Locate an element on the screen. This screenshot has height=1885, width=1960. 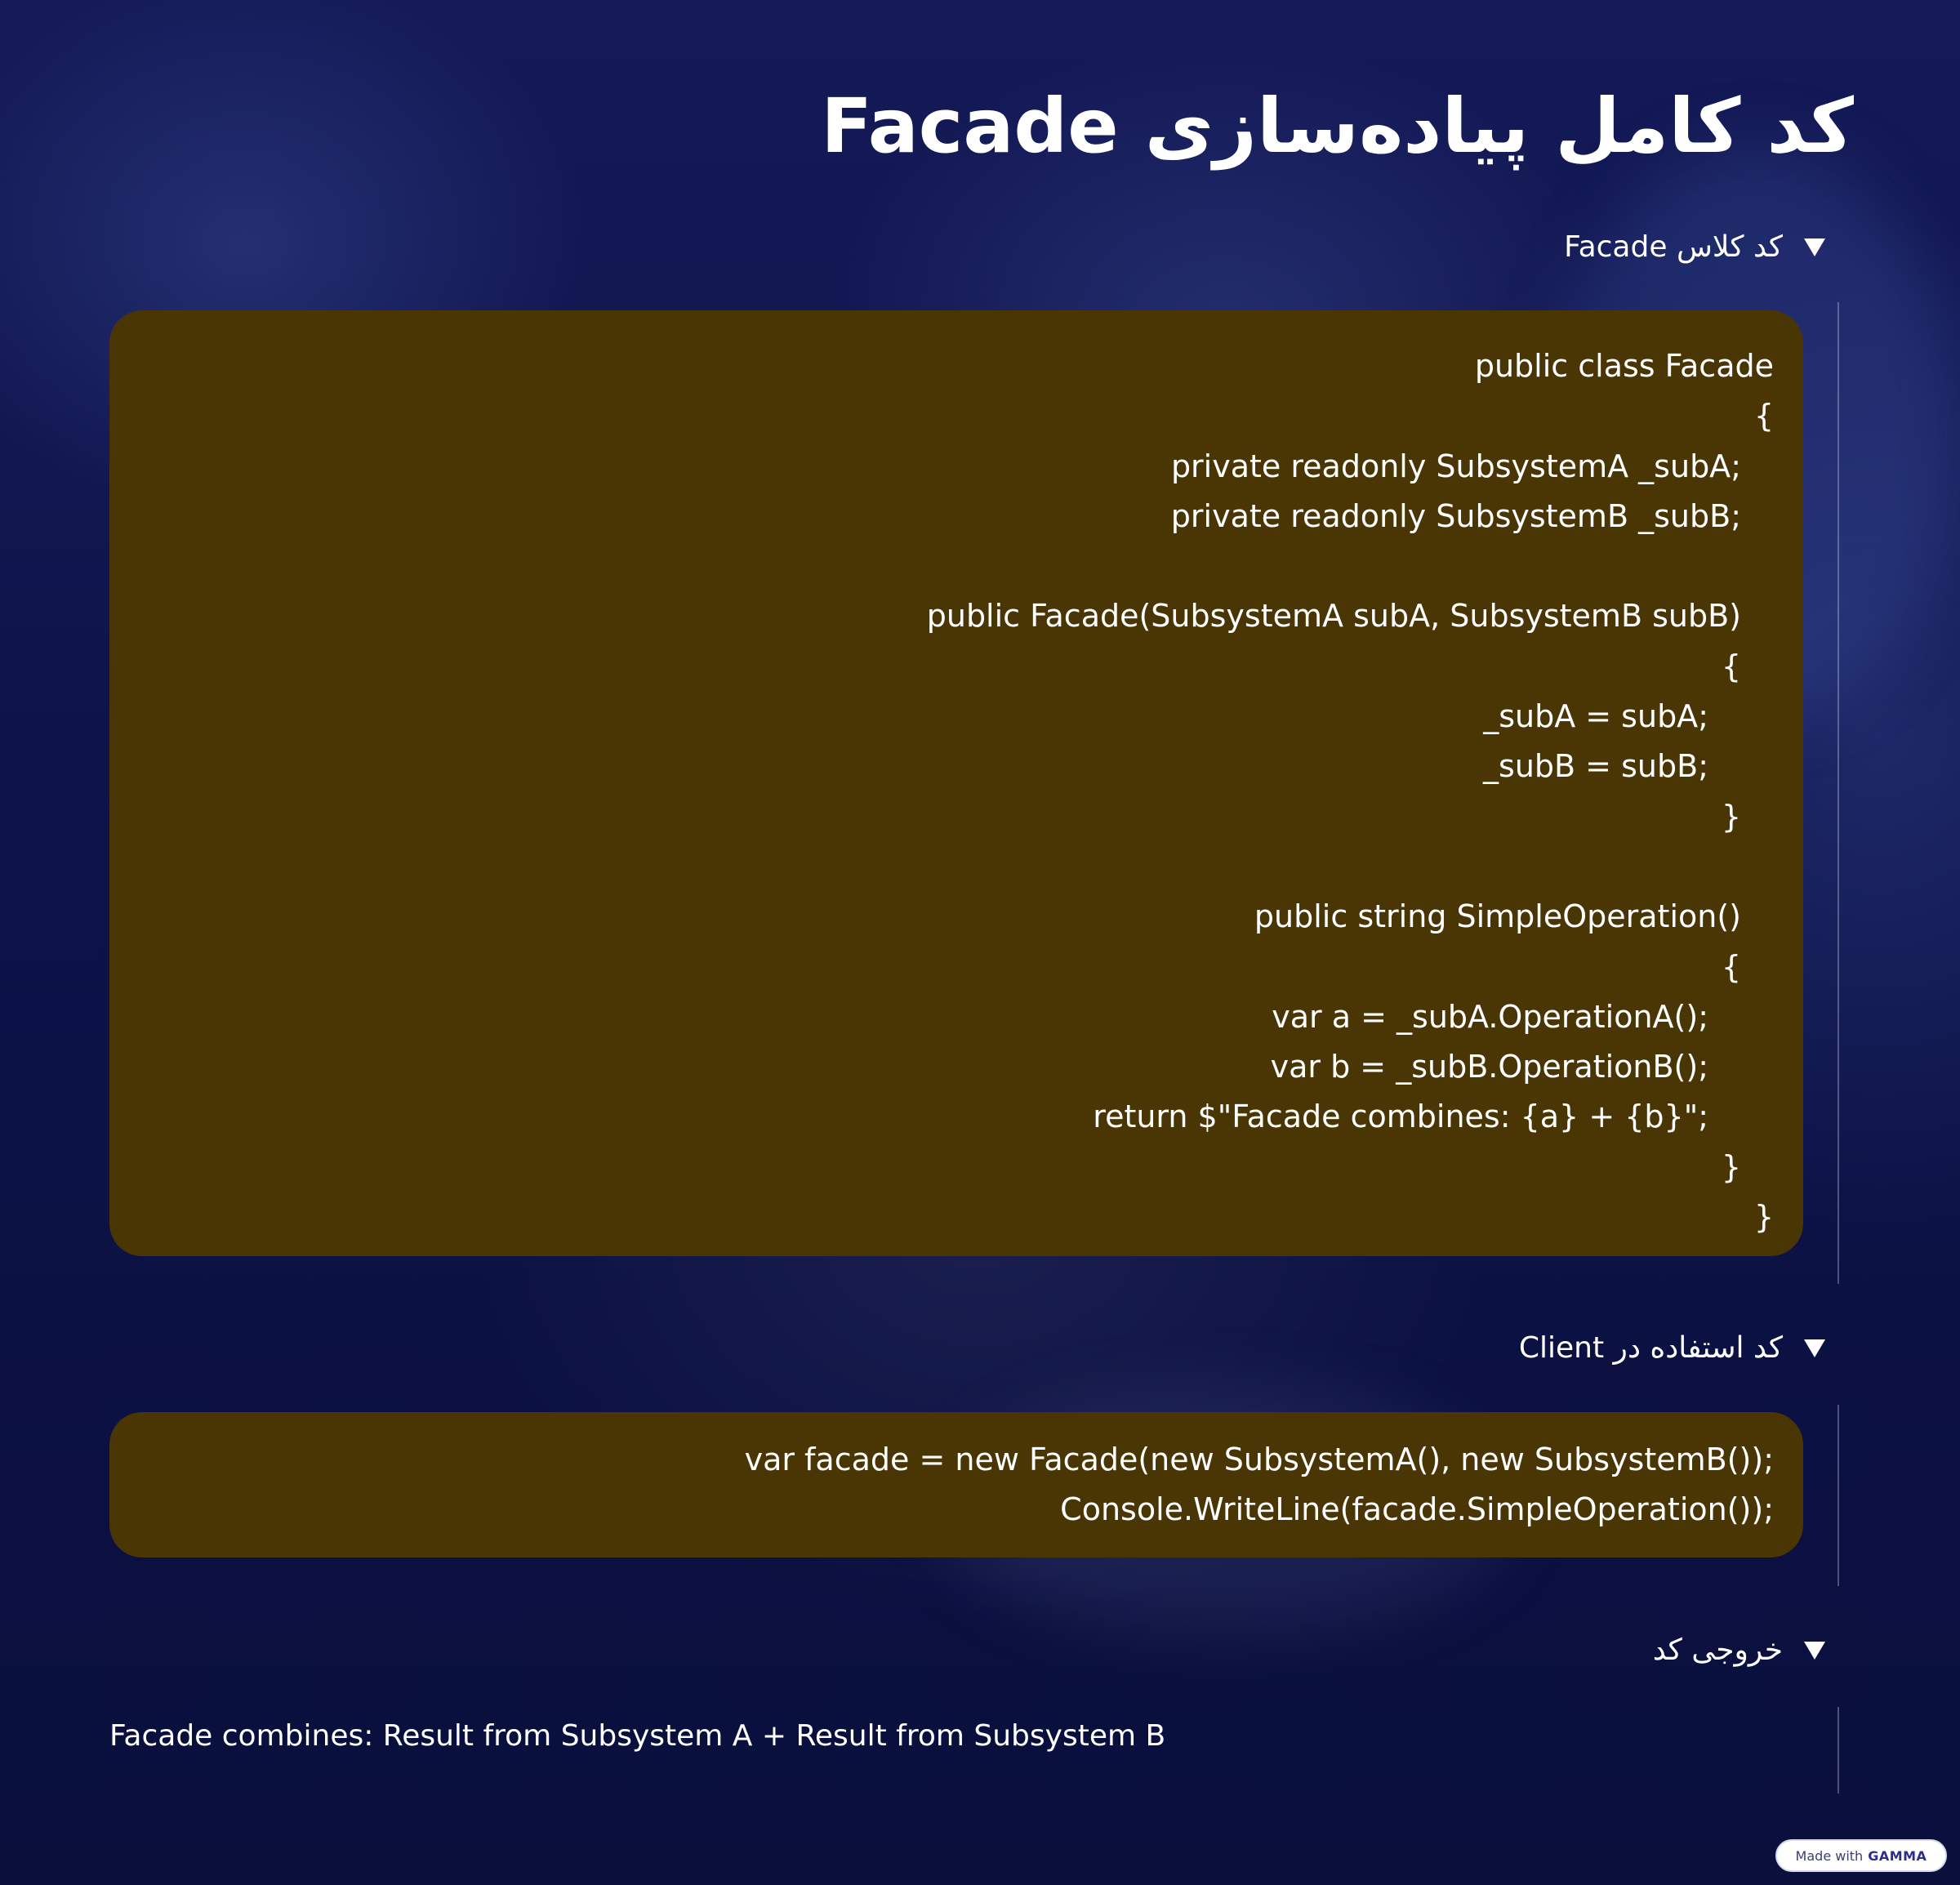
made-with-gamma-badge: Made with GAMMA is located at coordinates (1861, 1855).